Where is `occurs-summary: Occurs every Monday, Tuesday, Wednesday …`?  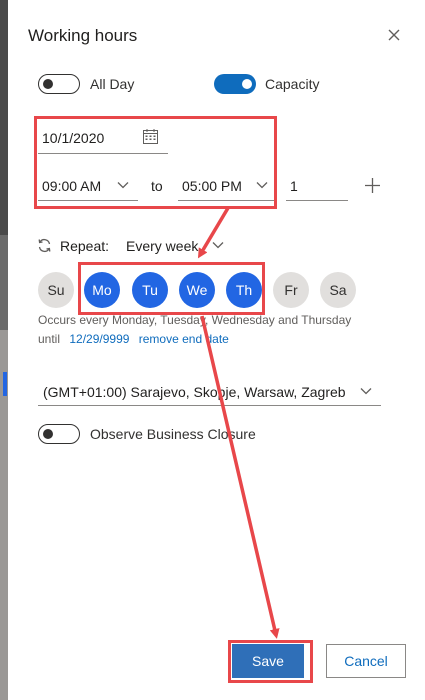 occurs-summary: Occurs every Monday, Tuesday, Wednesday … is located at coordinates (195, 320).